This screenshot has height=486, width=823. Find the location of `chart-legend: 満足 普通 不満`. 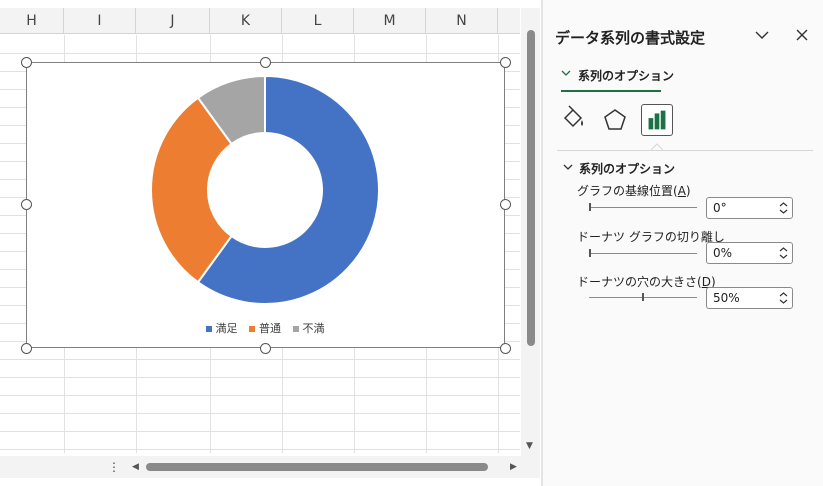

chart-legend: 満足 普通 不満 is located at coordinates (265, 328).